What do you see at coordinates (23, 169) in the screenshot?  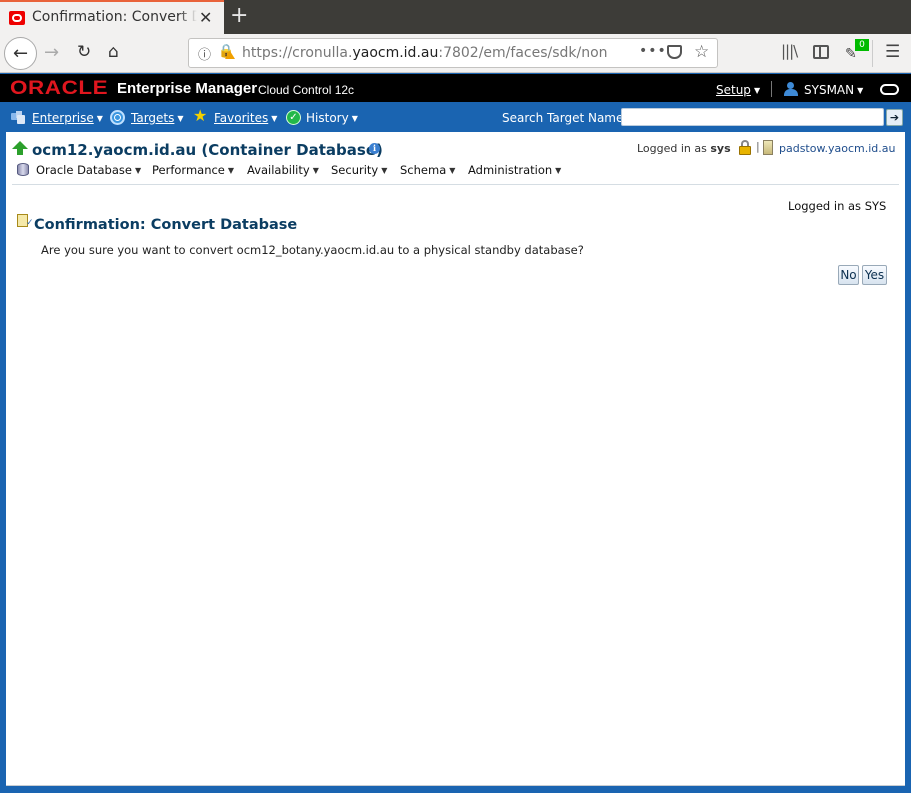 I see `database-icon` at bounding box center [23, 169].